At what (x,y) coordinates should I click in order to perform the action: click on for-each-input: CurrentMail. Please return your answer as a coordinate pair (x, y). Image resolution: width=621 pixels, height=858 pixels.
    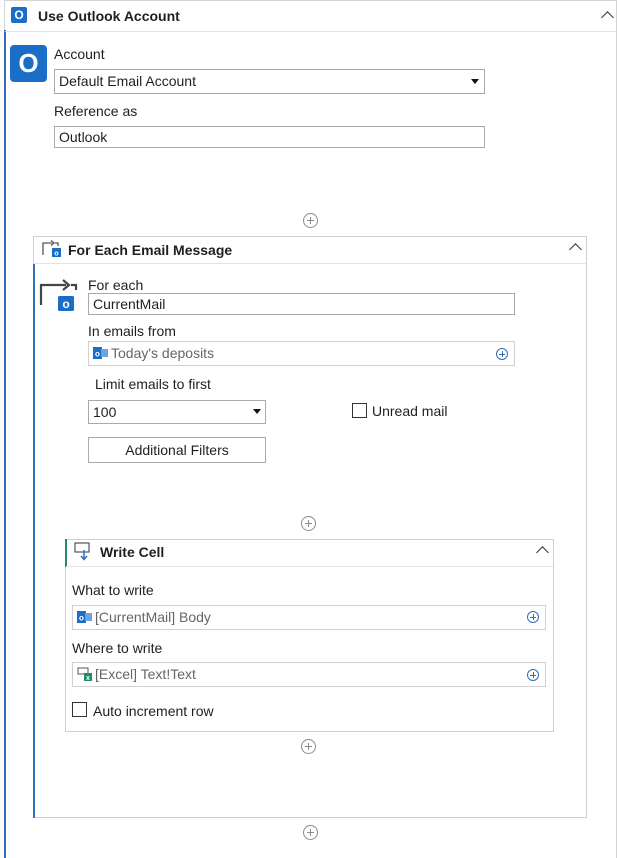
    Looking at the image, I should click on (301, 304).